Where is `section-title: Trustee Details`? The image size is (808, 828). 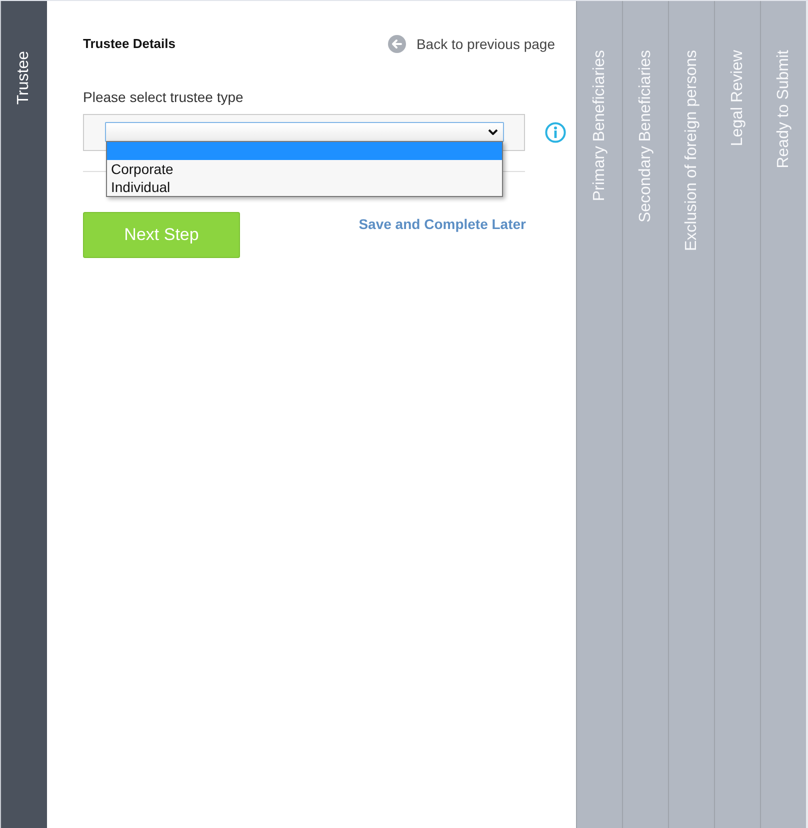
section-title: Trustee Details is located at coordinates (129, 44).